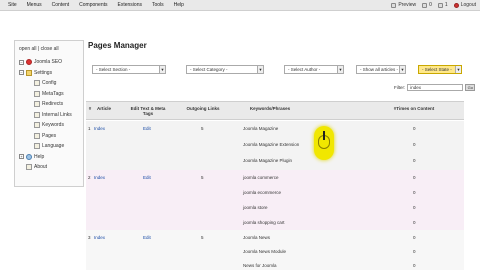 Image resolution: width=480 pixels, height=270 pixels. Describe the element at coordinates (89, 237) in the screenshot. I see `row-number: 3` at that location.